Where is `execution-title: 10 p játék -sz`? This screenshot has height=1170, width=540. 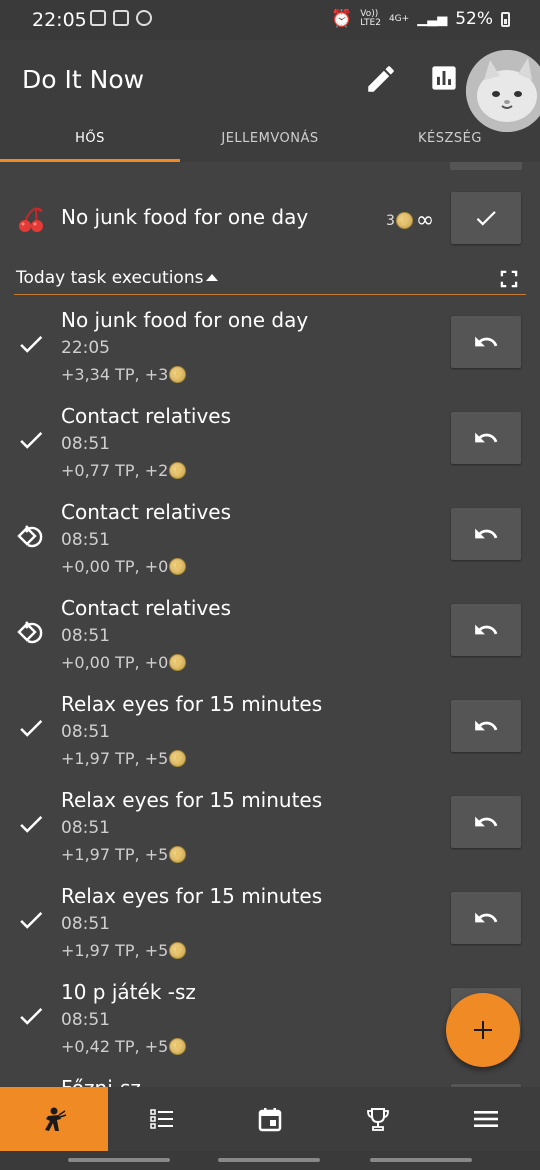
execution-title: 10 p játék -sz is located at coordinates (128, 992).